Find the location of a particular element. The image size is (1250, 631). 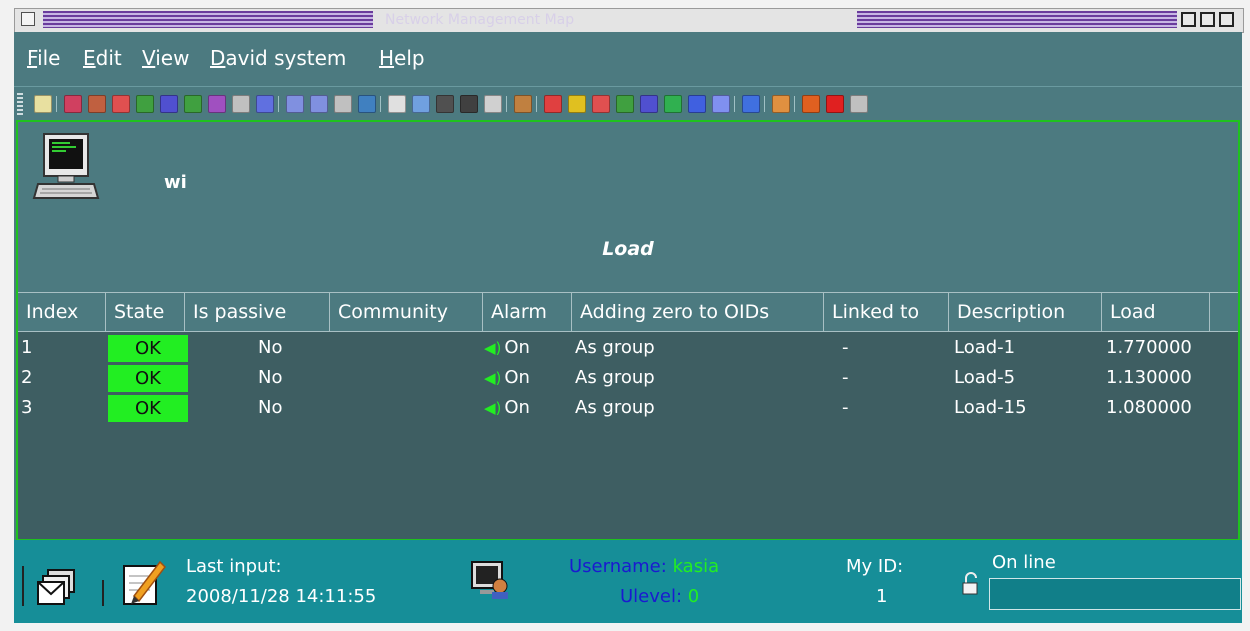

table-row: 1 OK No ◀) On As group - Load-1 1.770000 is located at coordinates (628, 348).